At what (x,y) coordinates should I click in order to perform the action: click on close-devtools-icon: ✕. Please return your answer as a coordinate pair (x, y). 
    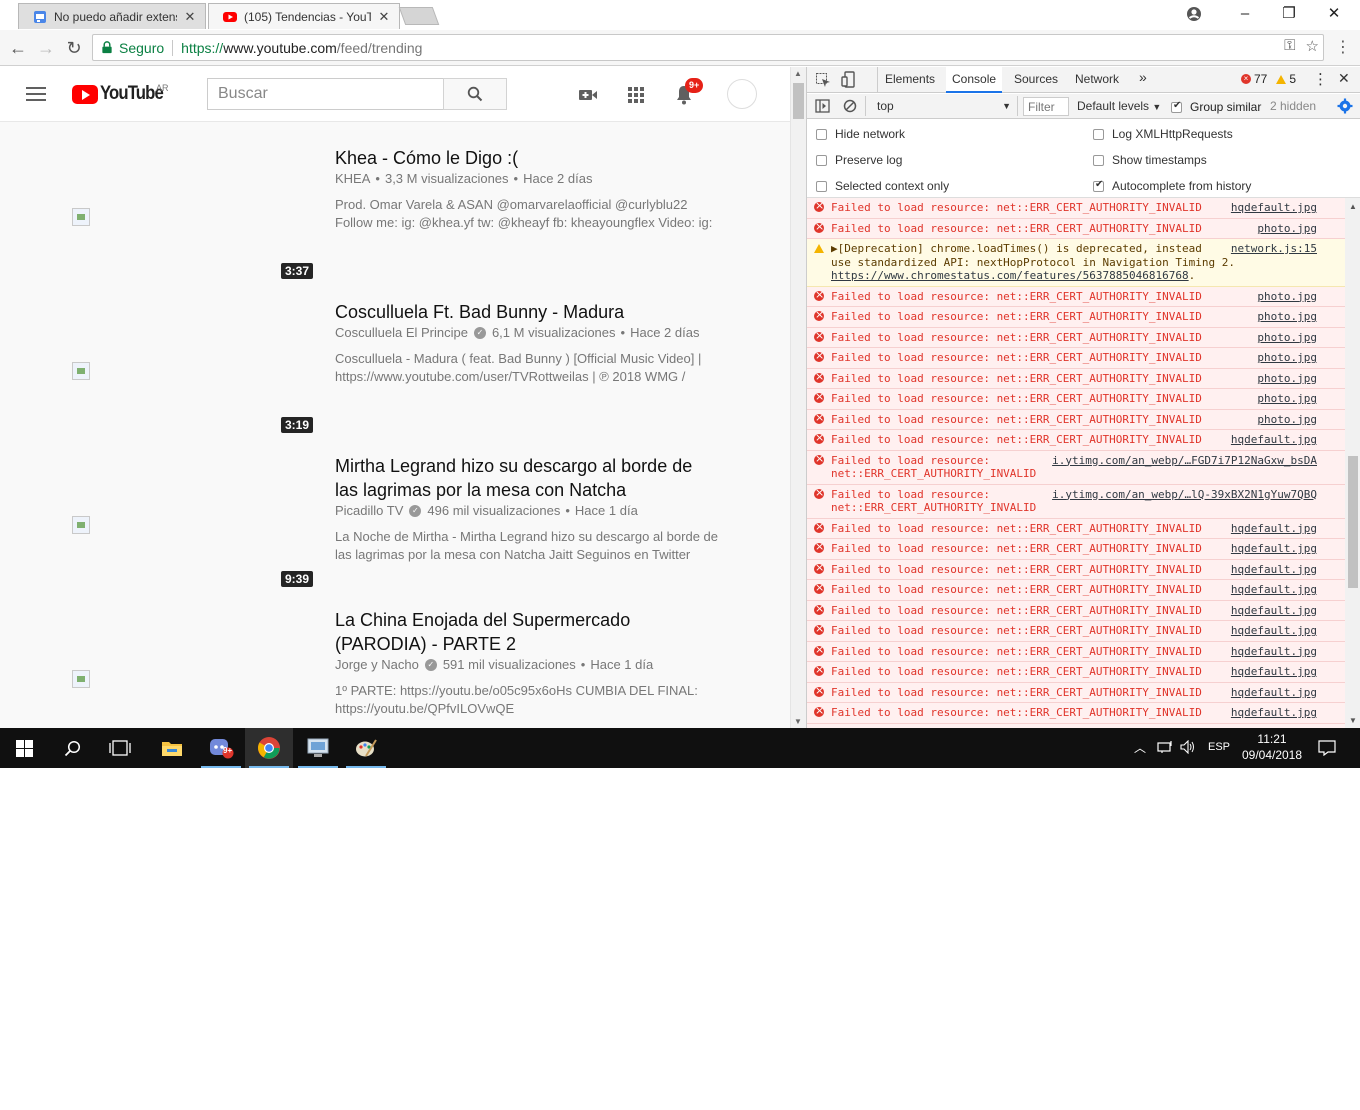
    Looking at the image, I should click on (1344, 78).